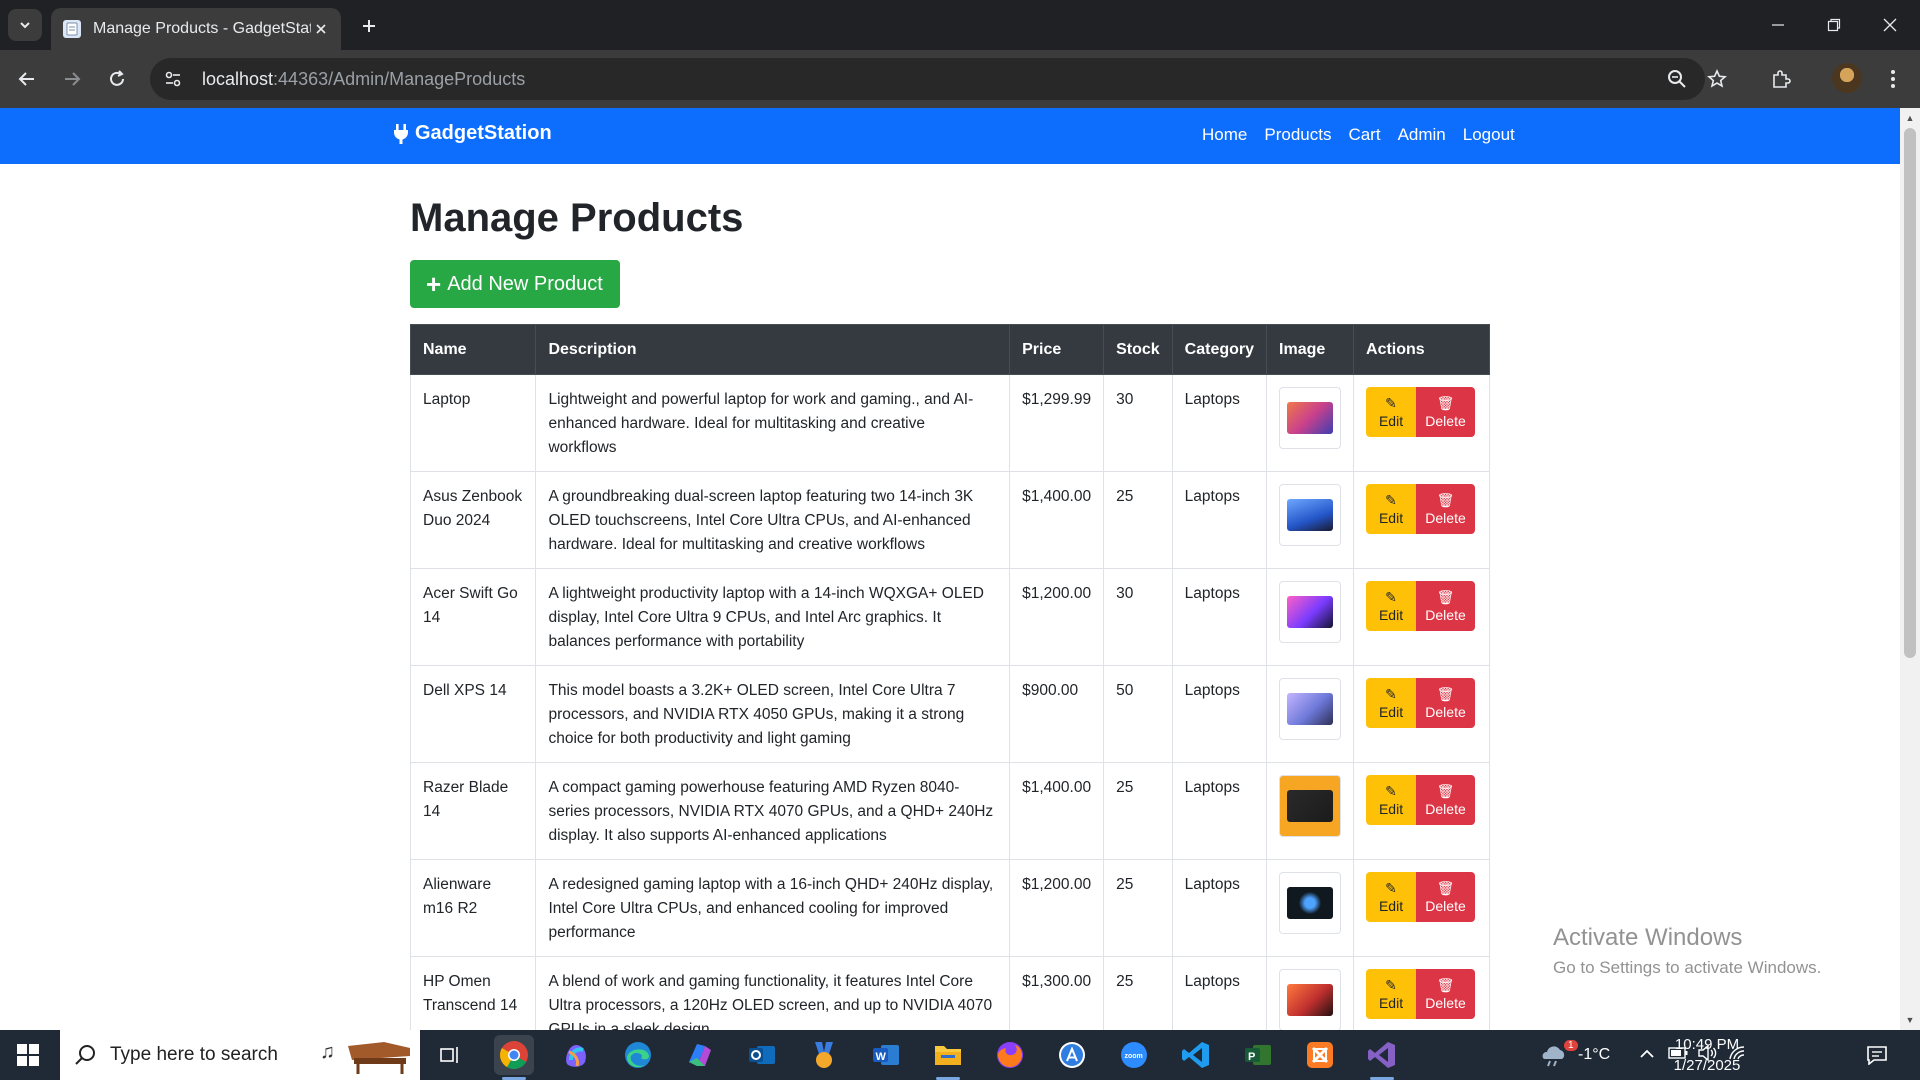 This screenshot has height=1080, width=1920. Describe the element at coordinates (27, 79) in the screenshot. I see `back-button` at that location.